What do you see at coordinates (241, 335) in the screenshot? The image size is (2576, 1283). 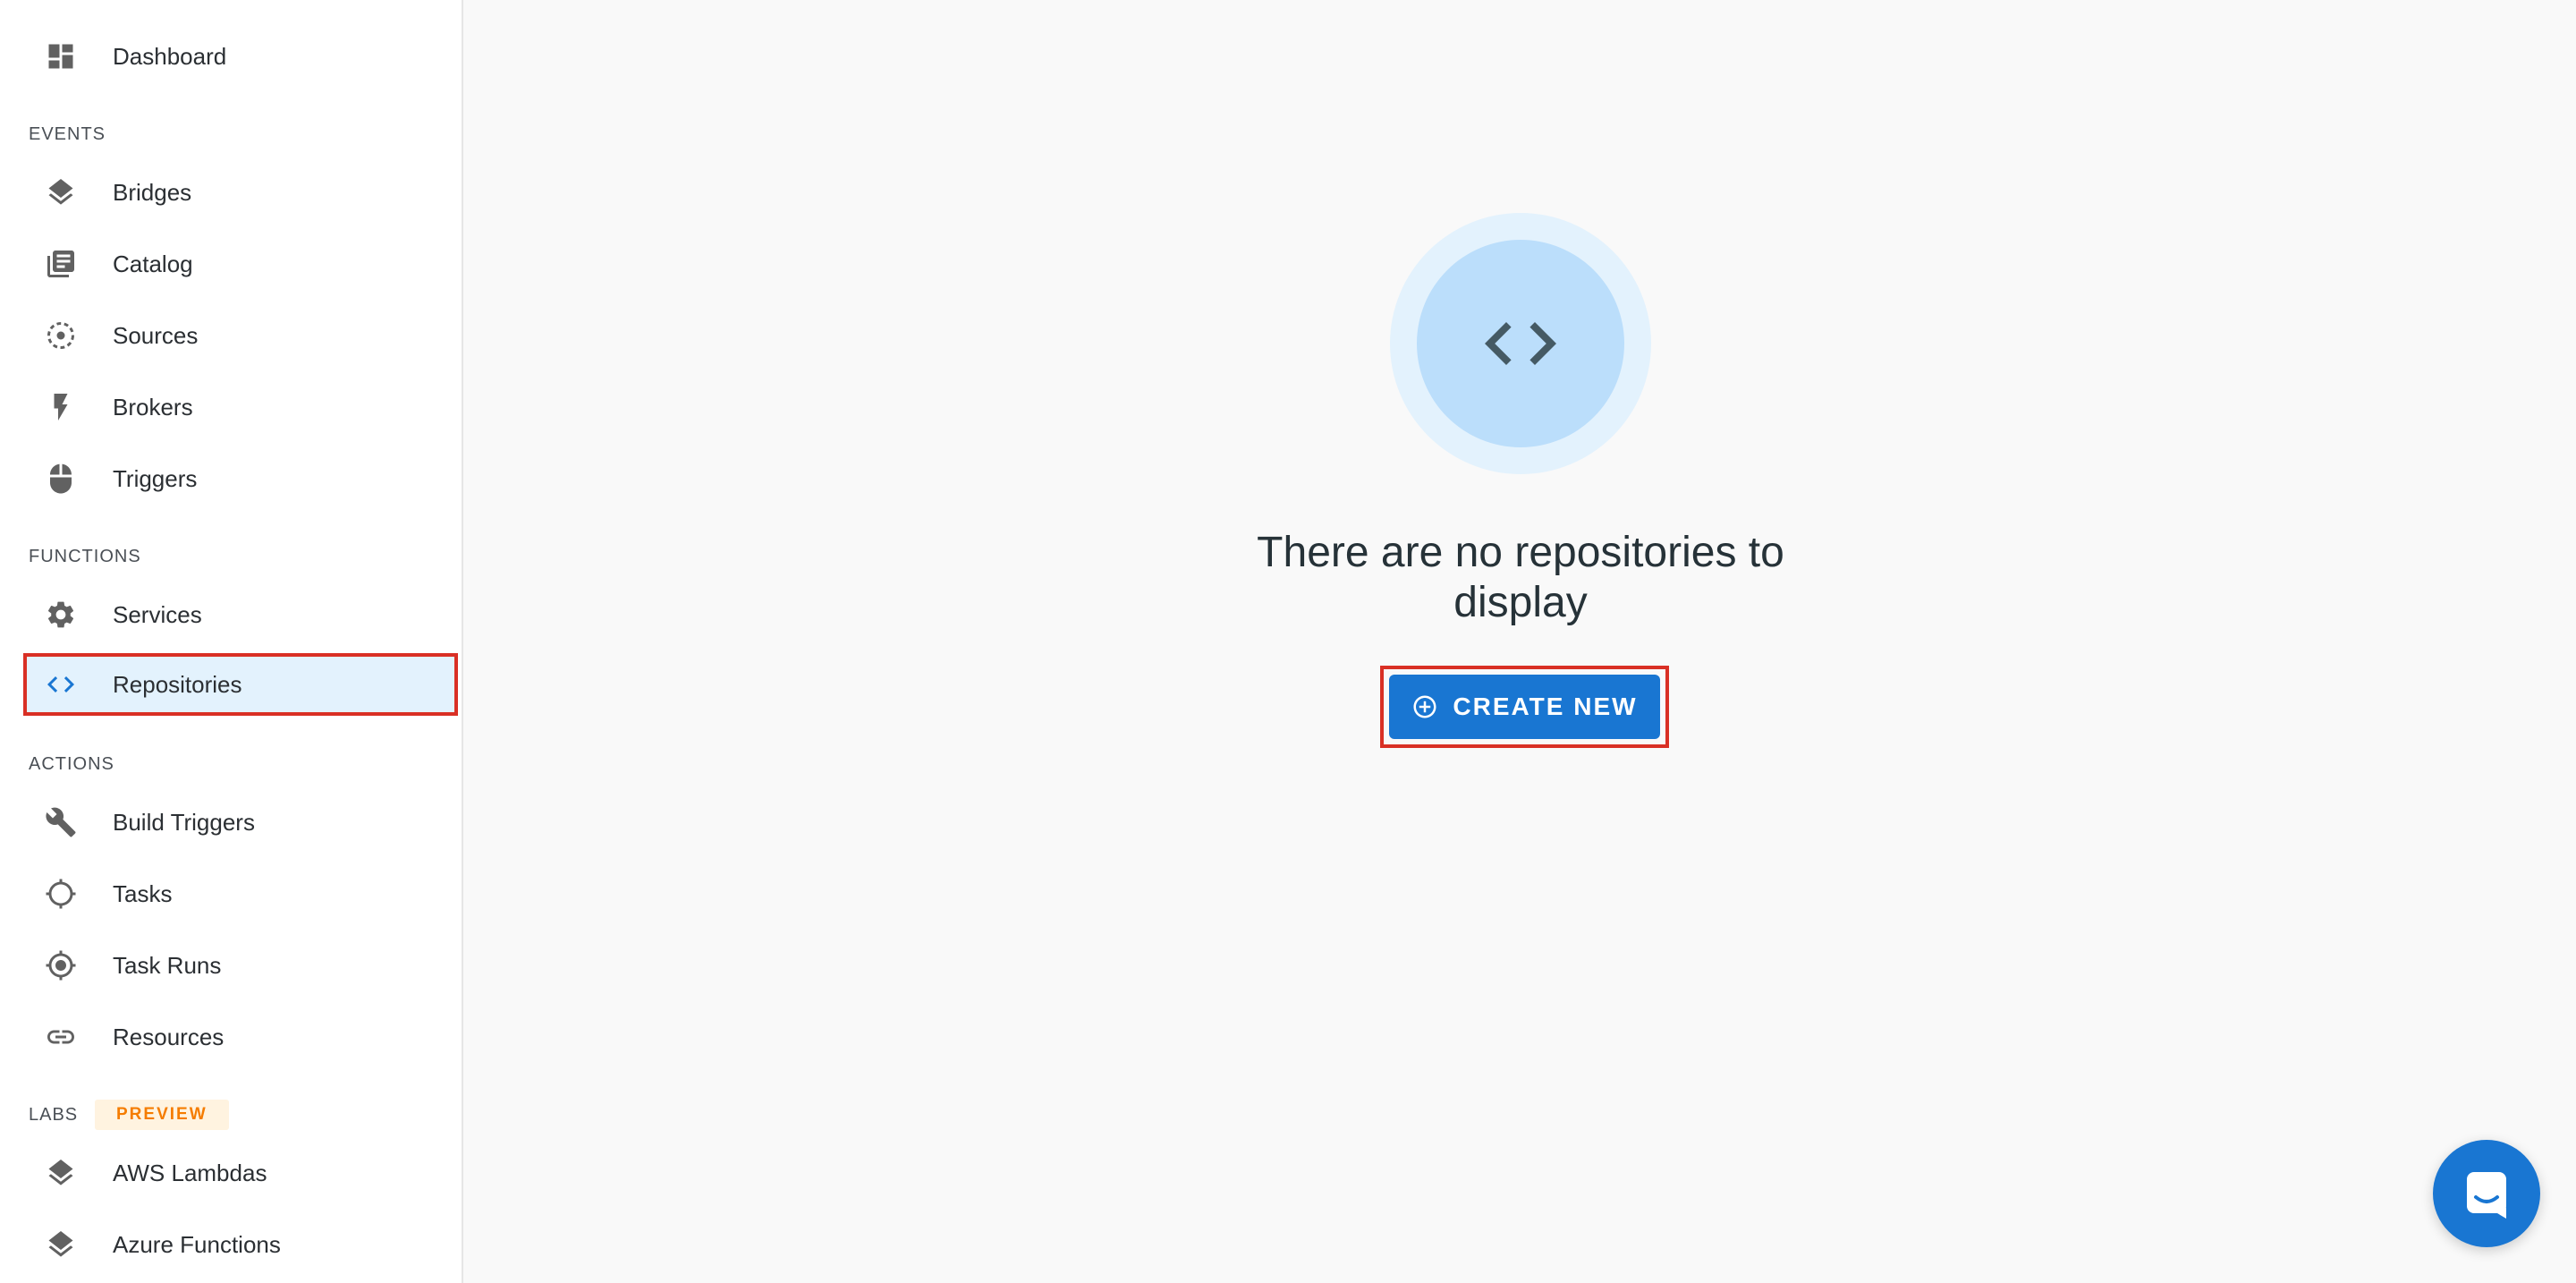 I see `sidebar-item-sources: Sources` at bounding box center [241, 335].